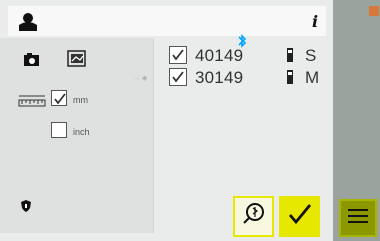  What do you see at coordinates (28, 22) in the screenshot?
I see `user-icon` at bounding box center [28, 22].